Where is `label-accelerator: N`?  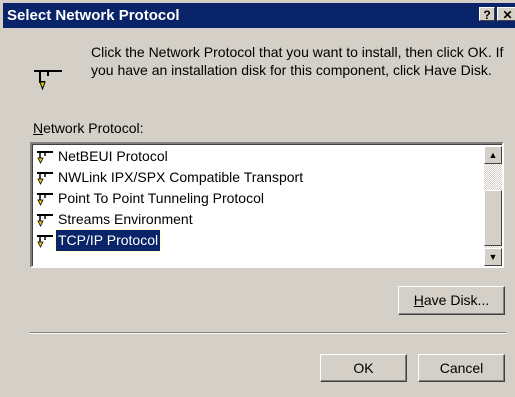 label-accelerator: N is located at coordinates (38, 128).